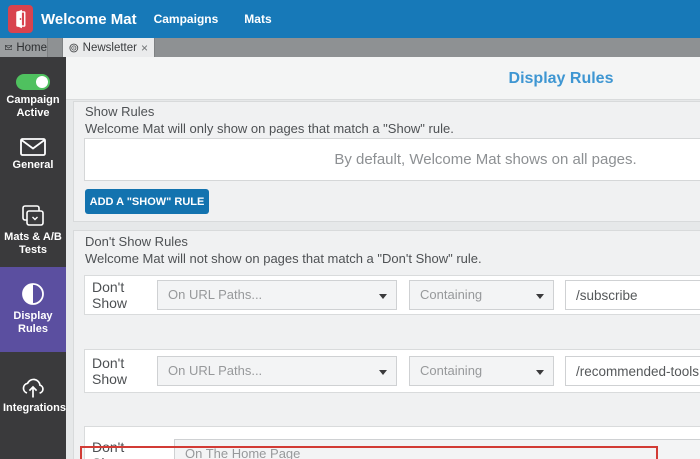 Image resolution: width=700 pixels, height=459 pixels. I want to click on sidebar-item-general: General, so click(33, 155).